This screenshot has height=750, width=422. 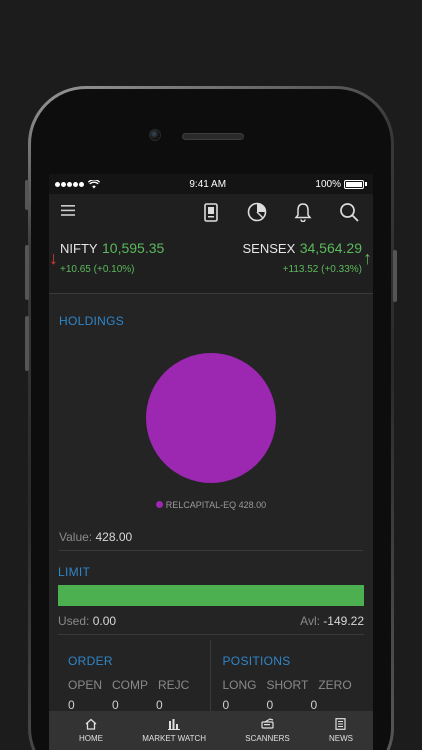 What do you see at coordinates (27, 343) in the screenshot?
I see `volume-down-button` at bounding box center [27, 343].